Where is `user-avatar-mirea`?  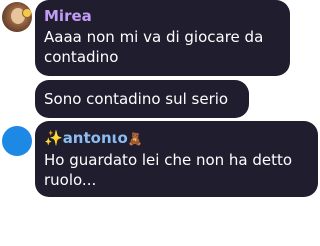 user-avatar-mirea is located at coordinates (17, 17).